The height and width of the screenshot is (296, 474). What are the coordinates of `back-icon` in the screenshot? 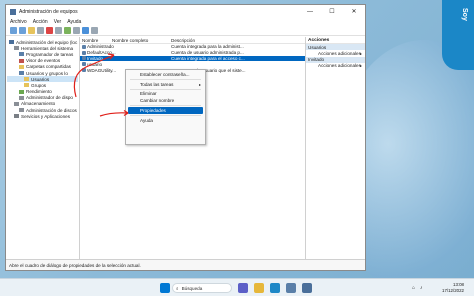 It's located at (13, 30).